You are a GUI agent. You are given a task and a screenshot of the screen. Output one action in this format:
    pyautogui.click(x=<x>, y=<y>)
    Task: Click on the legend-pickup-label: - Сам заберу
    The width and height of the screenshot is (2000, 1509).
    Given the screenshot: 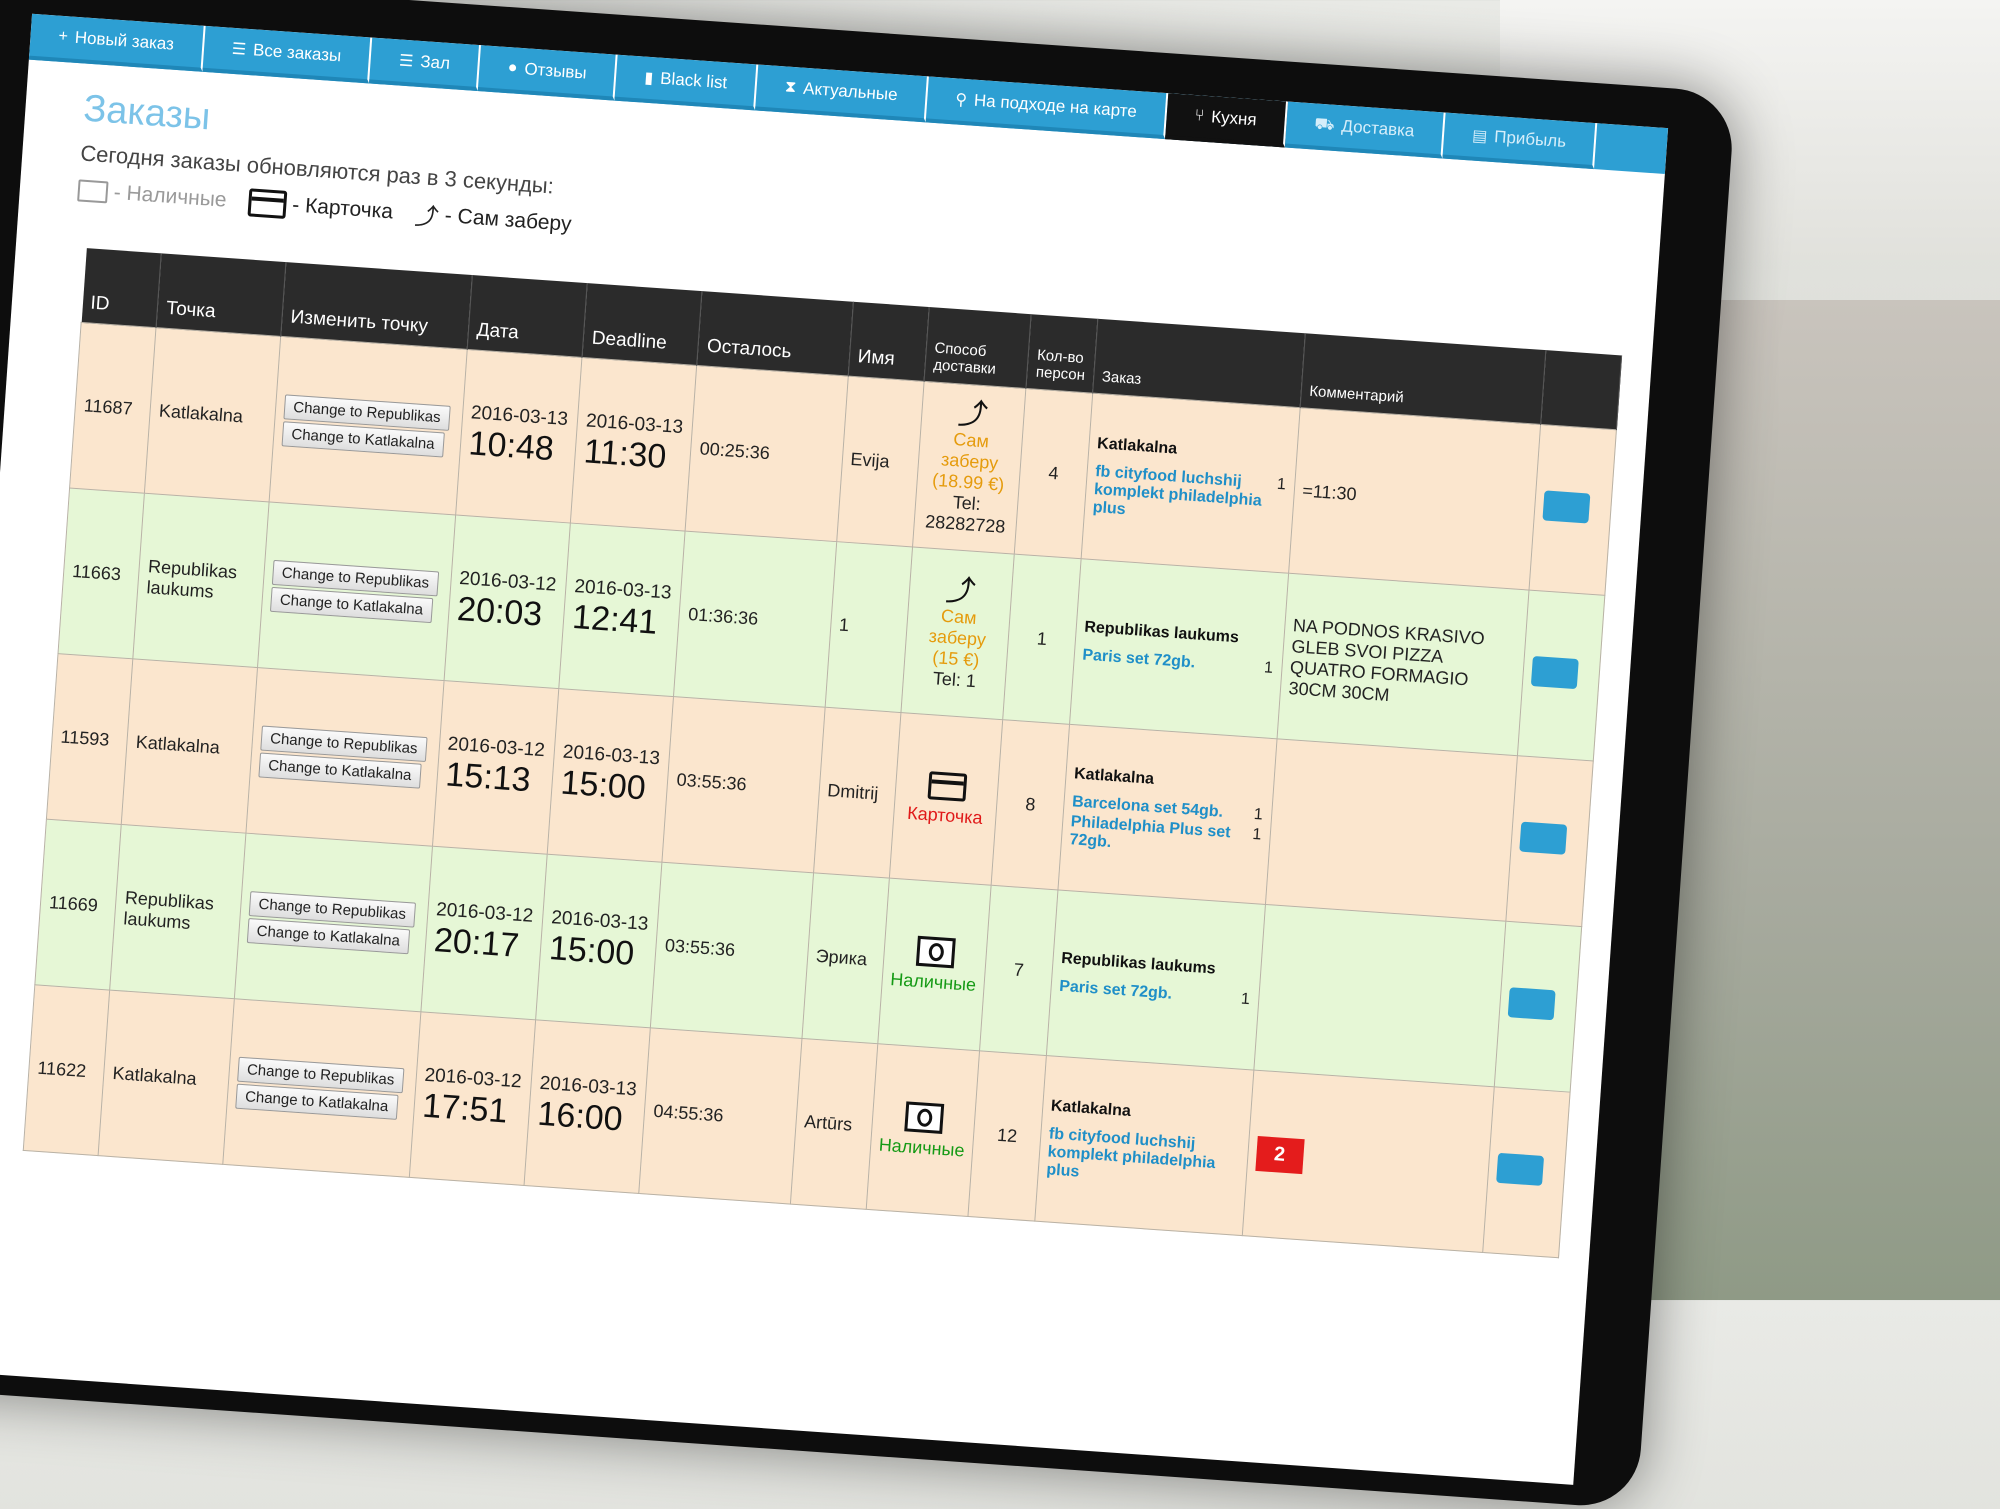 What is the action you would take?
    pyautogui.click(x=508, y=219)
    